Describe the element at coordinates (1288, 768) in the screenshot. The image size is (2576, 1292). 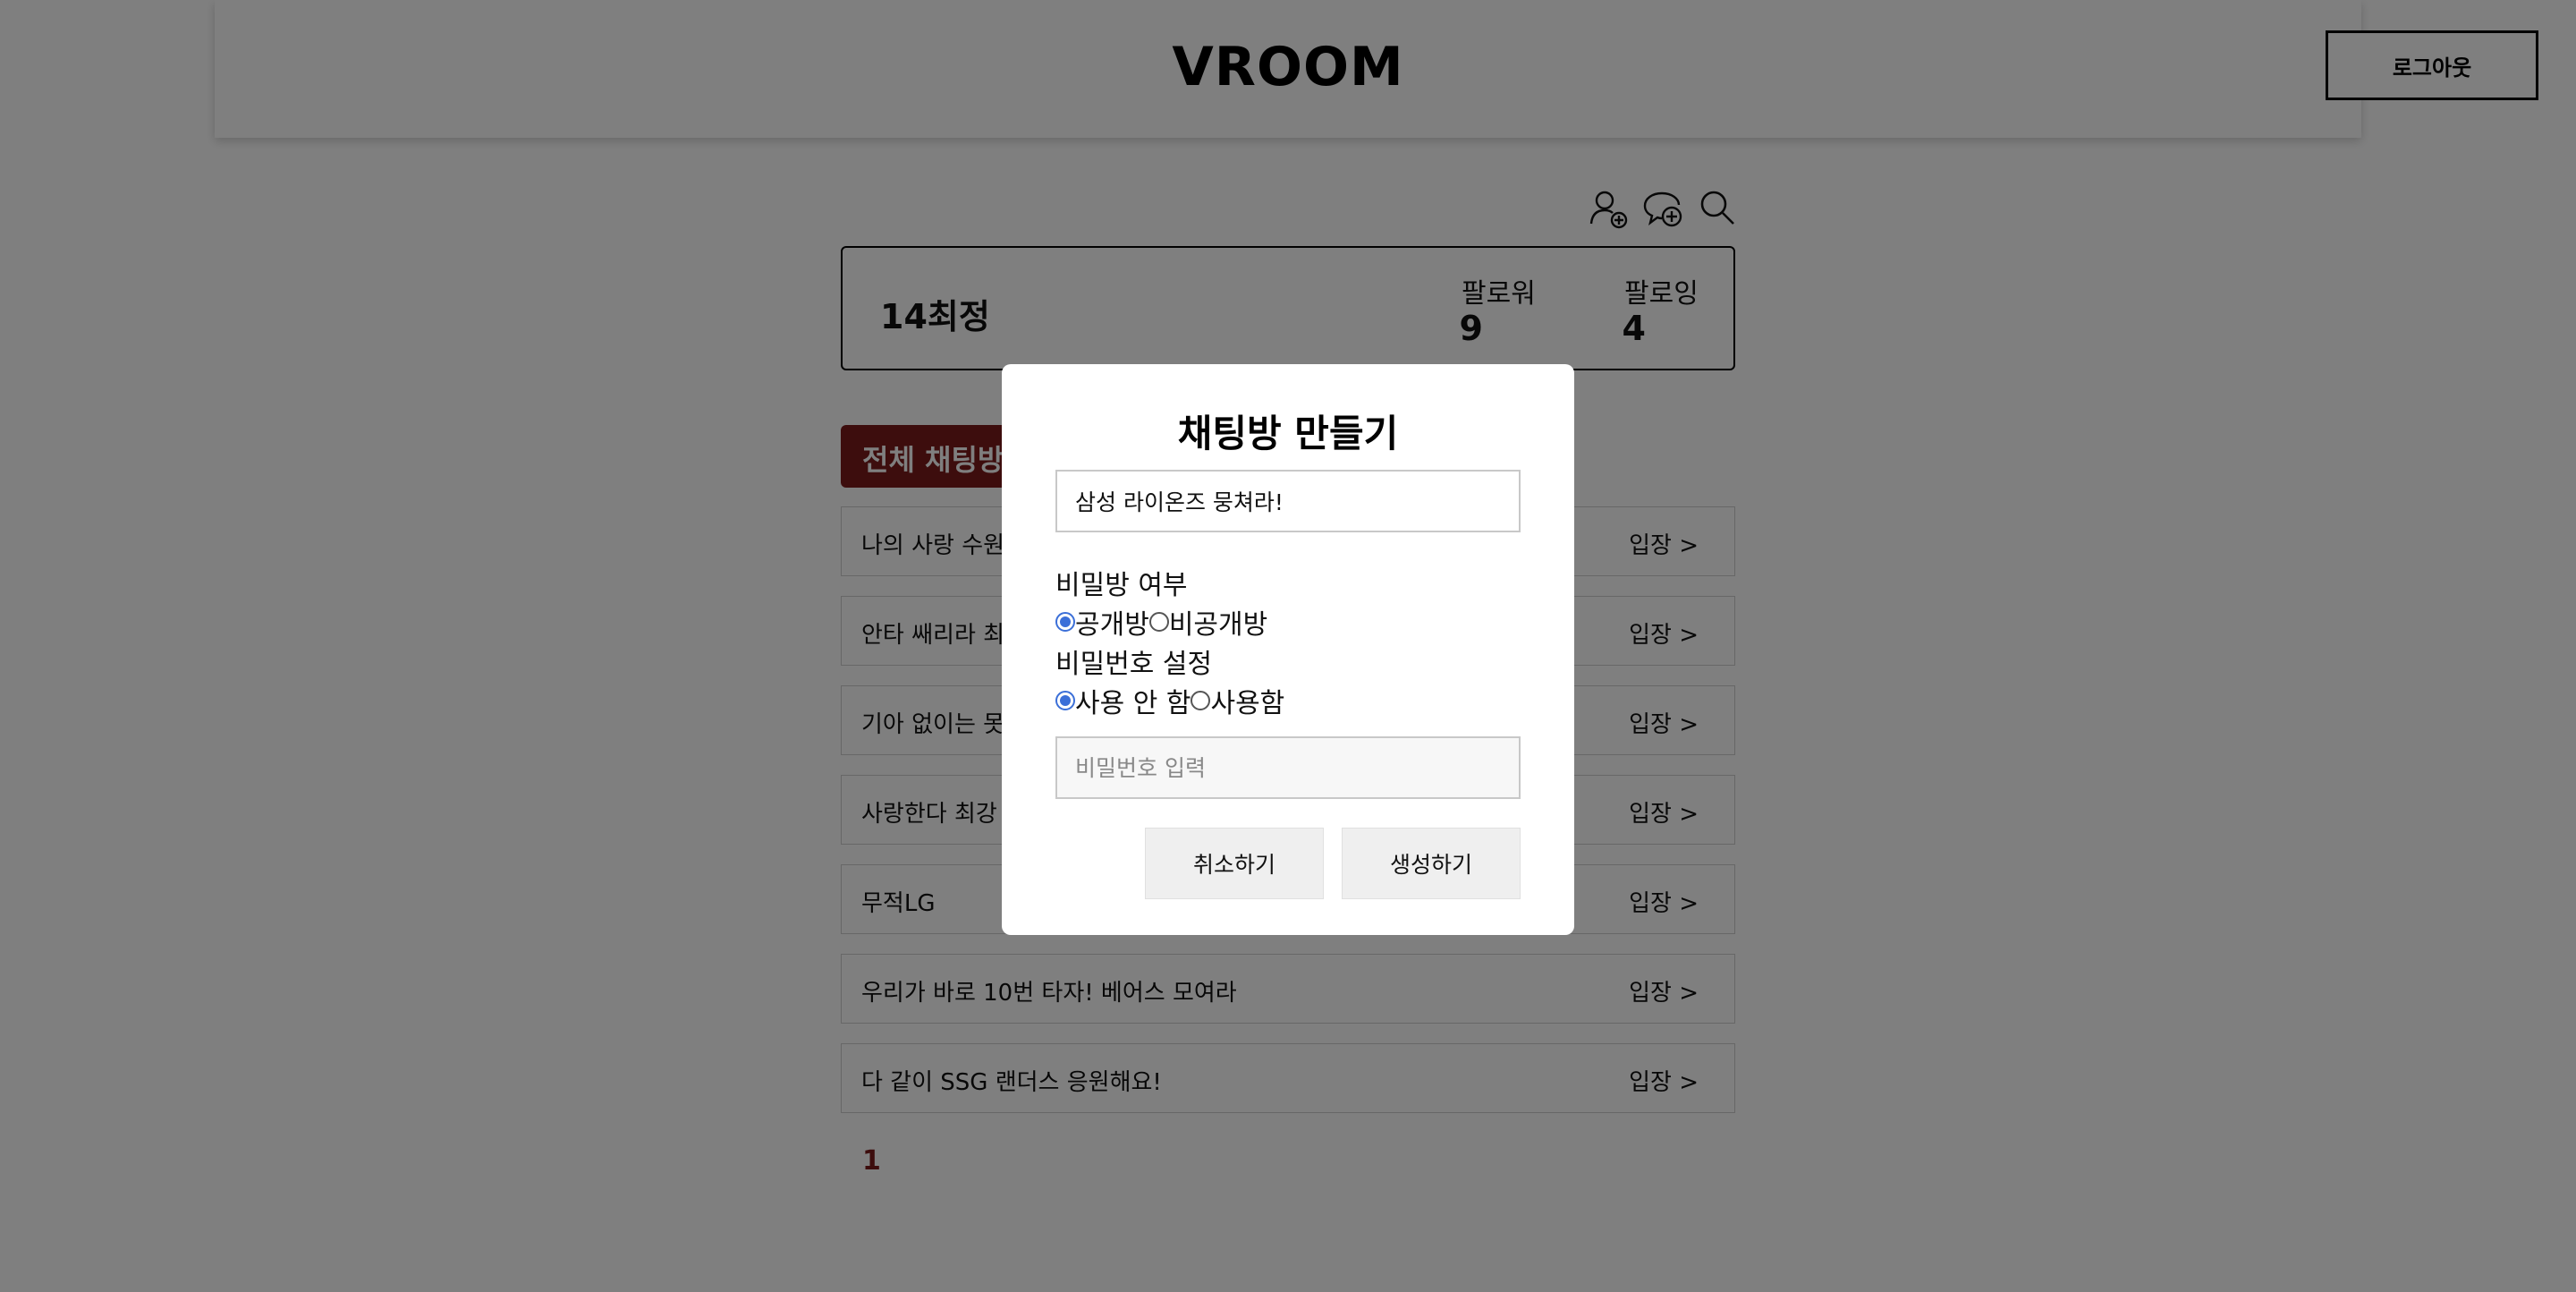
I see `password-input` at that location.